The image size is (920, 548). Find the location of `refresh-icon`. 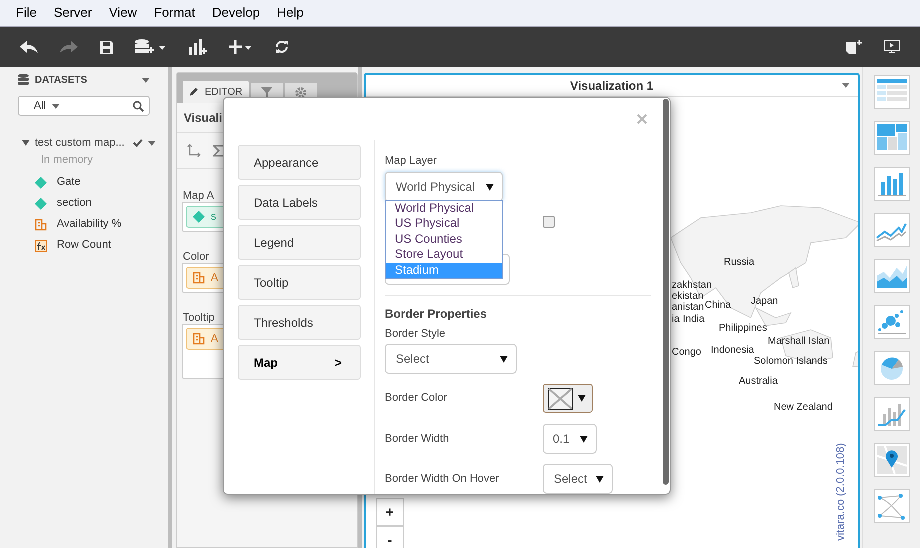

refresh-icon is located at coordinates (282, 47).